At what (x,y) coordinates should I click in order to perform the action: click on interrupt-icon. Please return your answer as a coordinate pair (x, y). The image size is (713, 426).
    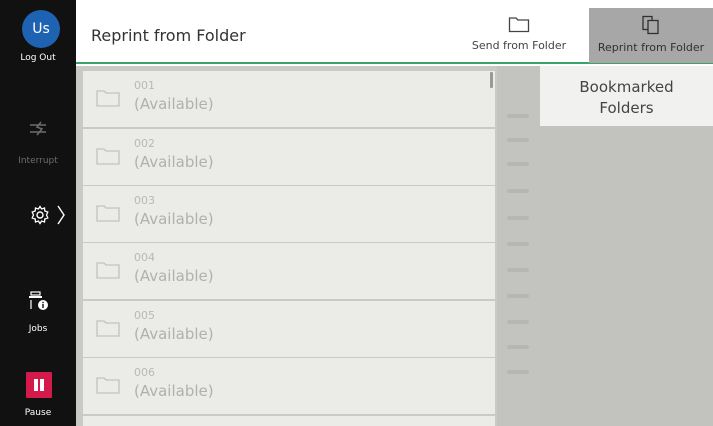
    Looking at the image, I should click on (38, 131).